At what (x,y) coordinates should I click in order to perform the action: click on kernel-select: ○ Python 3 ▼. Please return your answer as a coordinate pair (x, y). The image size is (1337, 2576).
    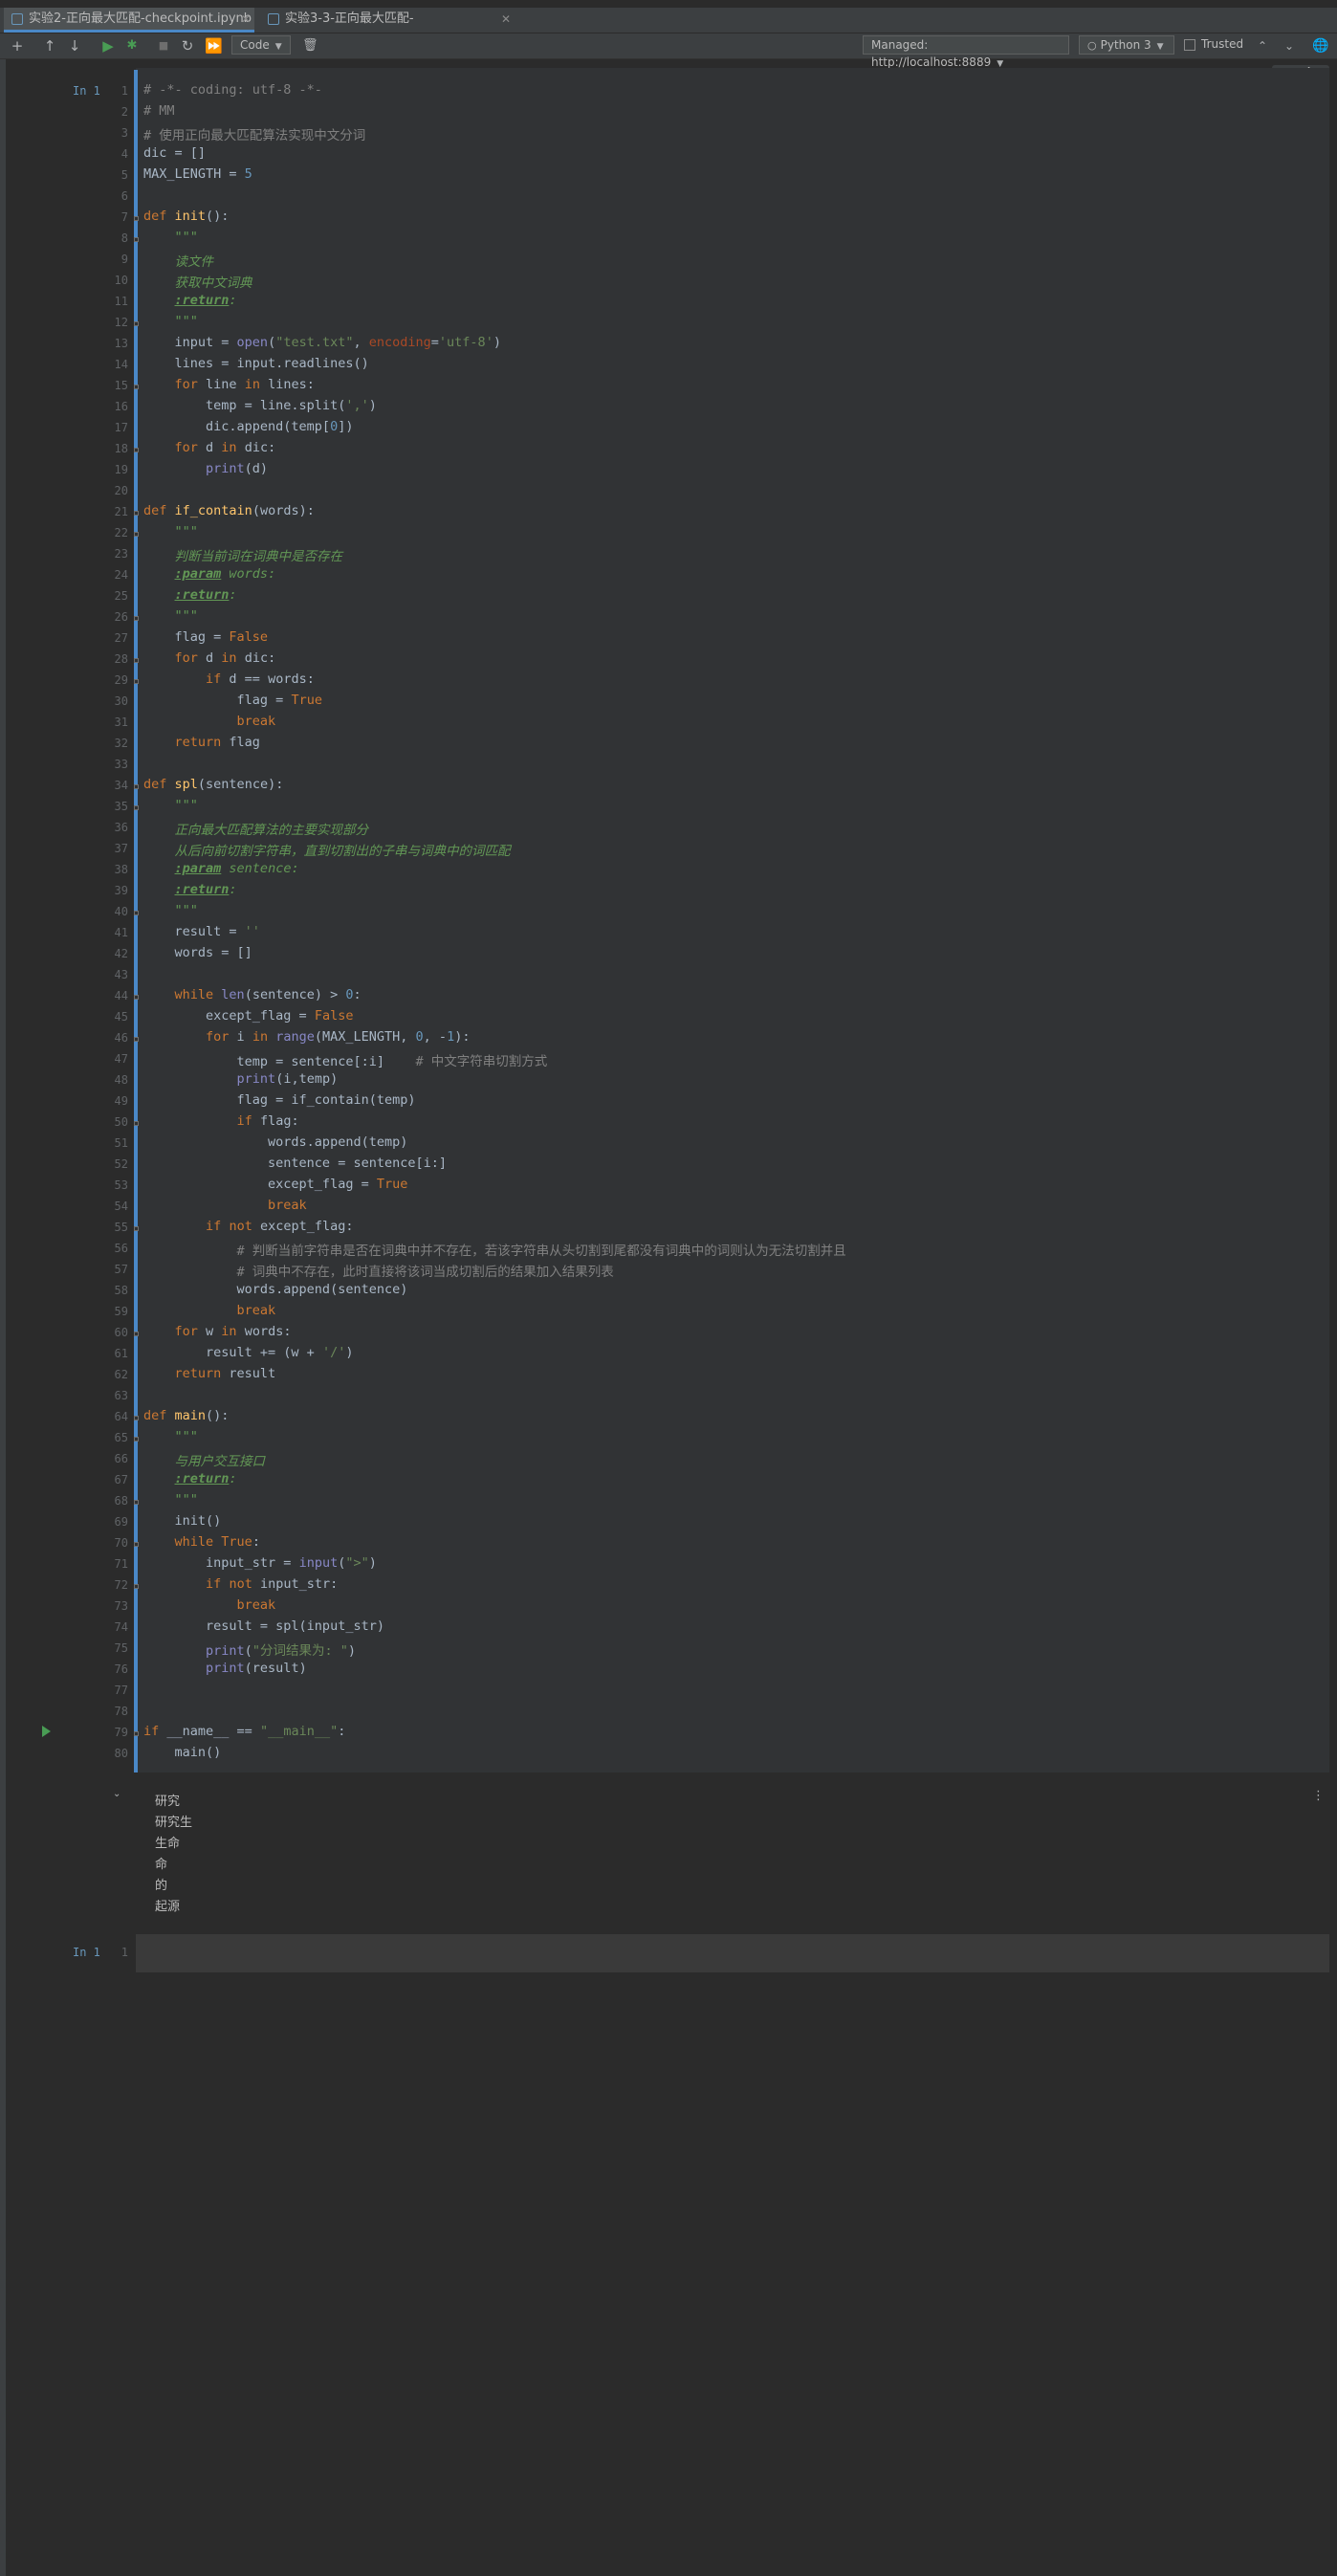
    Looking at the image, I should click on (1126, 45).